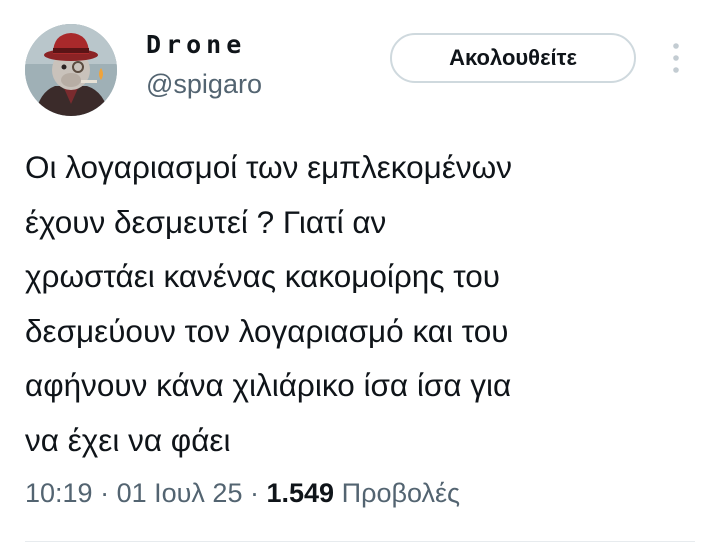 Image resolution: width=720 pixels, height=553 pixels. I want to click on more-vertical-icon, so click(676, 58).